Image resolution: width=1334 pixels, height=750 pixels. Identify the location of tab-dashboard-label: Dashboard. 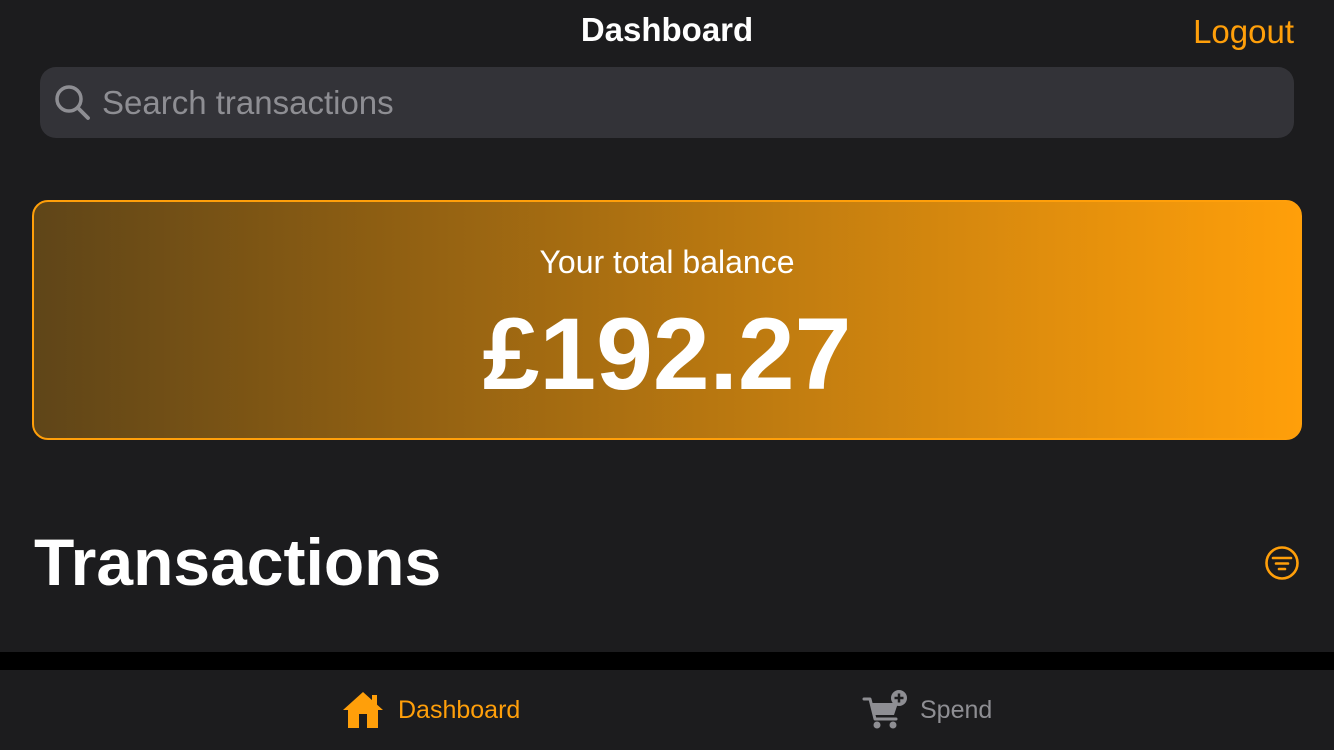
(459, 710).